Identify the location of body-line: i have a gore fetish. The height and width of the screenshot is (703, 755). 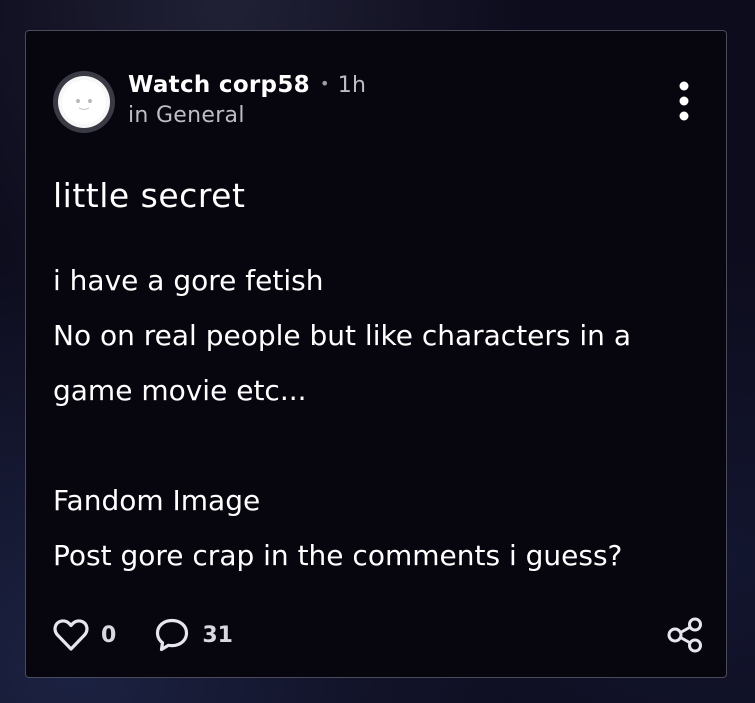
(188, 280).